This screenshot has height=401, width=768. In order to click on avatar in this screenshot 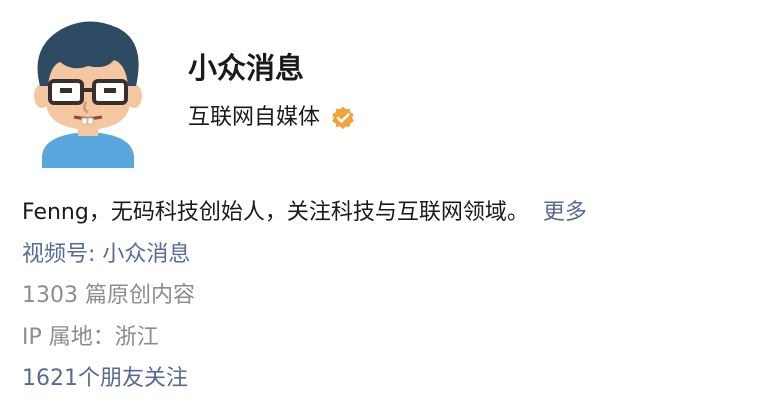, I will do `click(88, 92)`.